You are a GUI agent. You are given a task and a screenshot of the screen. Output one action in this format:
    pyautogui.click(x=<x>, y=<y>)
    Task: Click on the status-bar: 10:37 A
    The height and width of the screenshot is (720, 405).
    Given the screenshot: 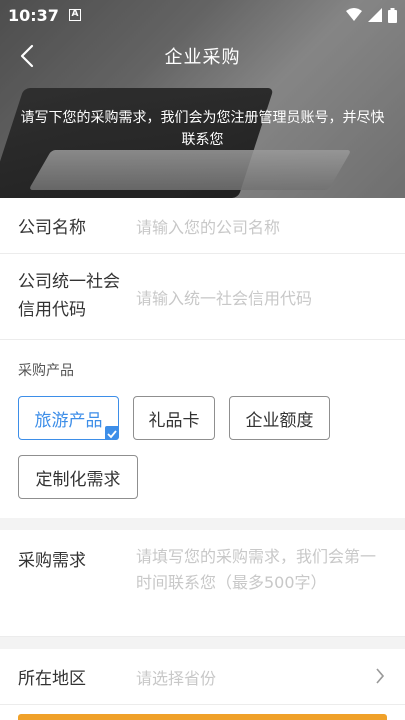 What is the action you would take?
    pyautogui.click(x=202, y=15)
    